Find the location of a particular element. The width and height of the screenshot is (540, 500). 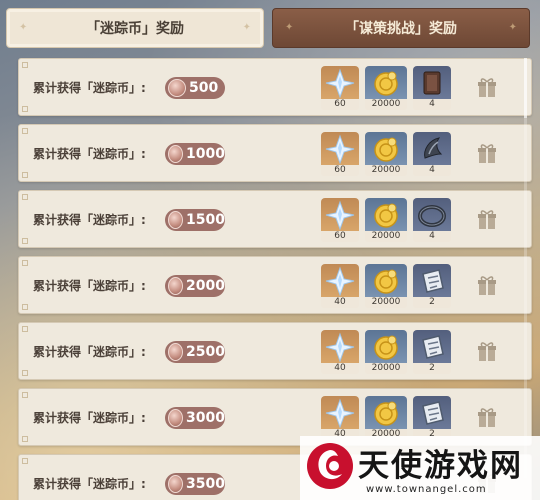

reward-item-quantity: 2 is located at coordinates (432, 368).